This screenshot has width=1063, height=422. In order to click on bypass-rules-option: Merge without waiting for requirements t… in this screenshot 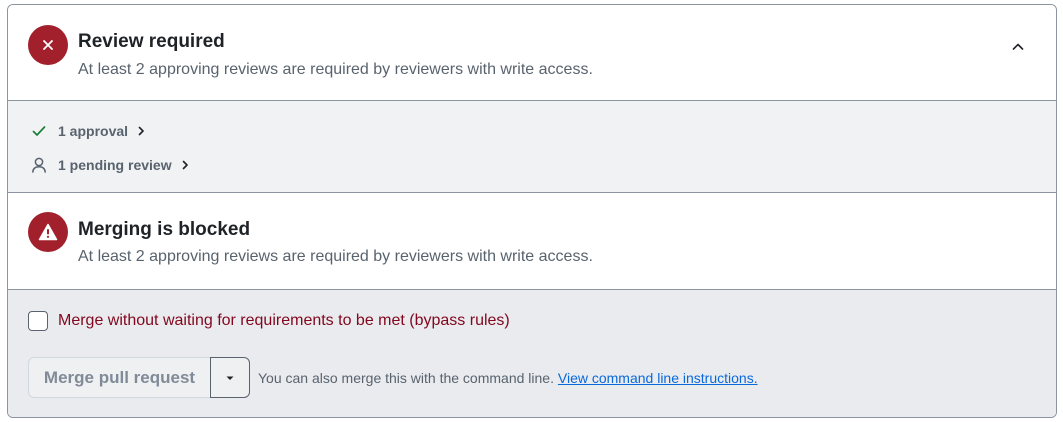, I will do `click(269, 321)`.